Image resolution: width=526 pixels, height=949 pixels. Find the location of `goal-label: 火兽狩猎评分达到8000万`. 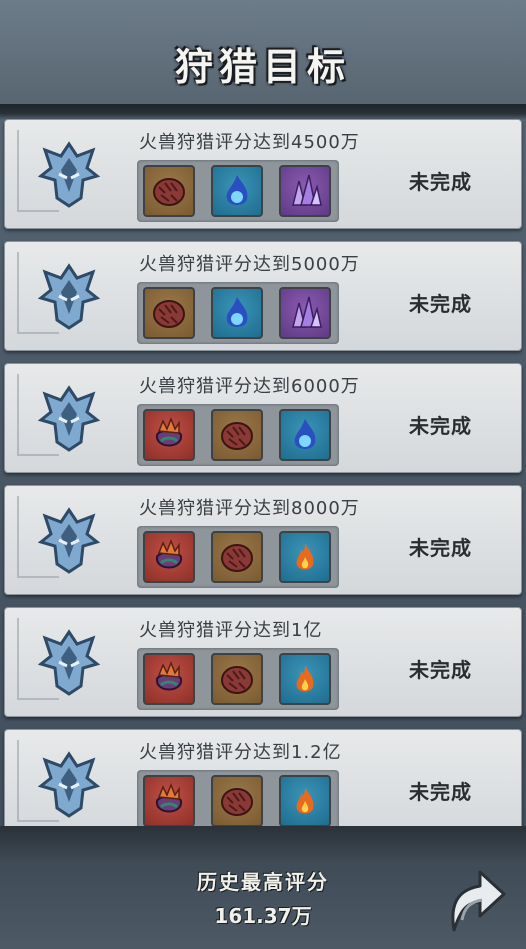

goal-label: 火兽狩猎评分达到8000万 is located at coordinates (249, 508).